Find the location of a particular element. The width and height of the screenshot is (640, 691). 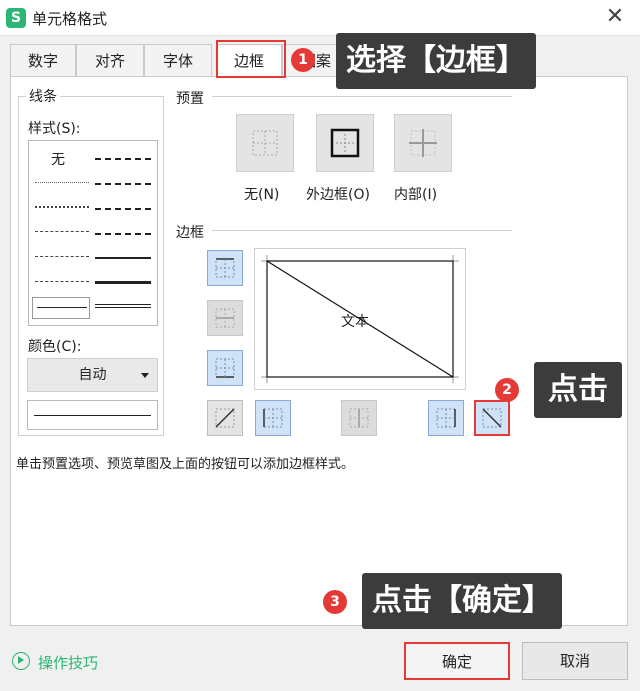

preset-none-label: 无(N) is located at coordinates (262, 195).